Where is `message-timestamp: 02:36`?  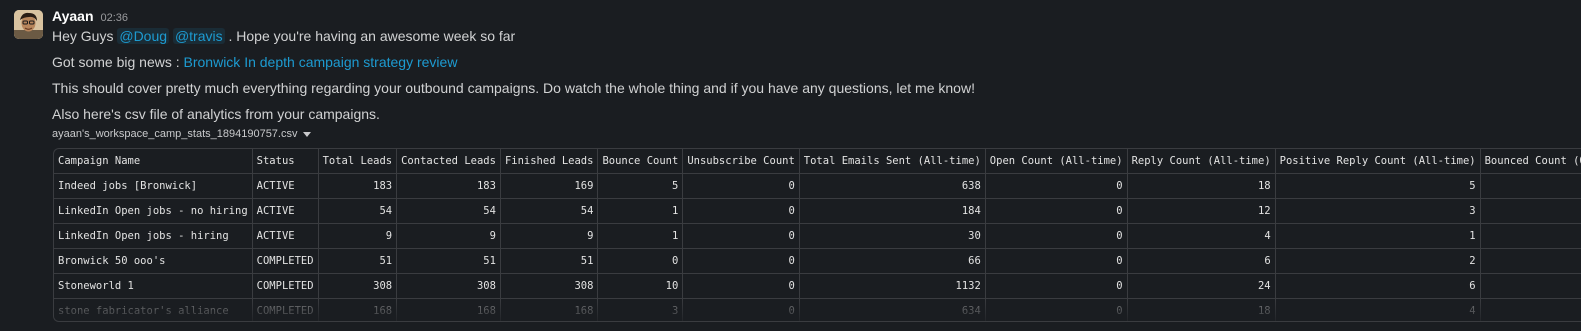 message-timestamp: 02:36 is located at coordinates (115, 18).